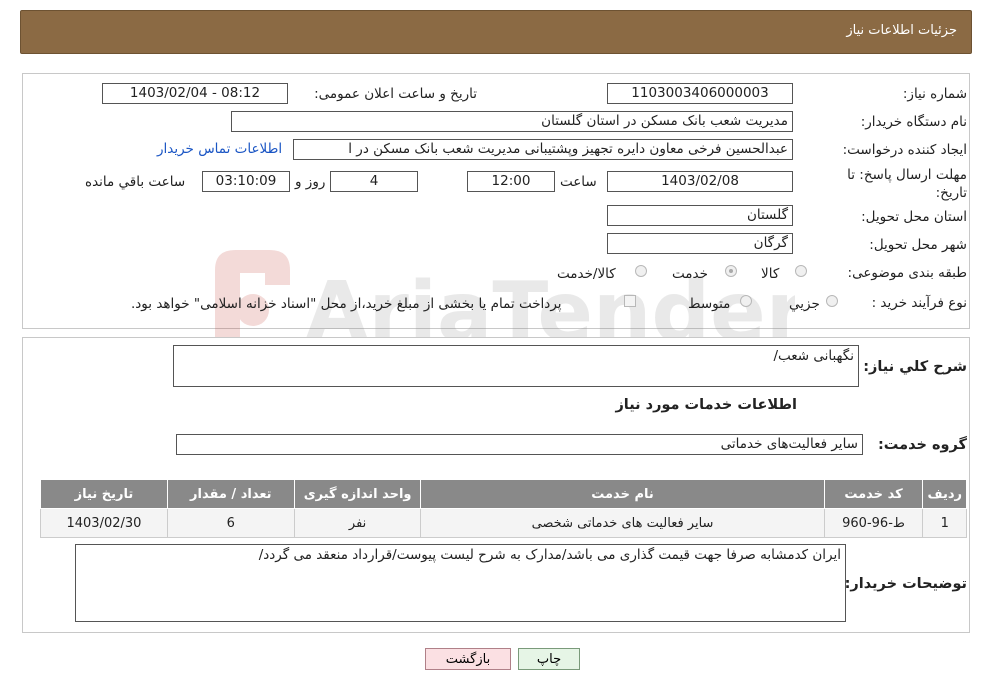  Describe the element at coordinates (700, 181) in the screenshot. I see `deadline-date-field: 1403/02/08` at that location.